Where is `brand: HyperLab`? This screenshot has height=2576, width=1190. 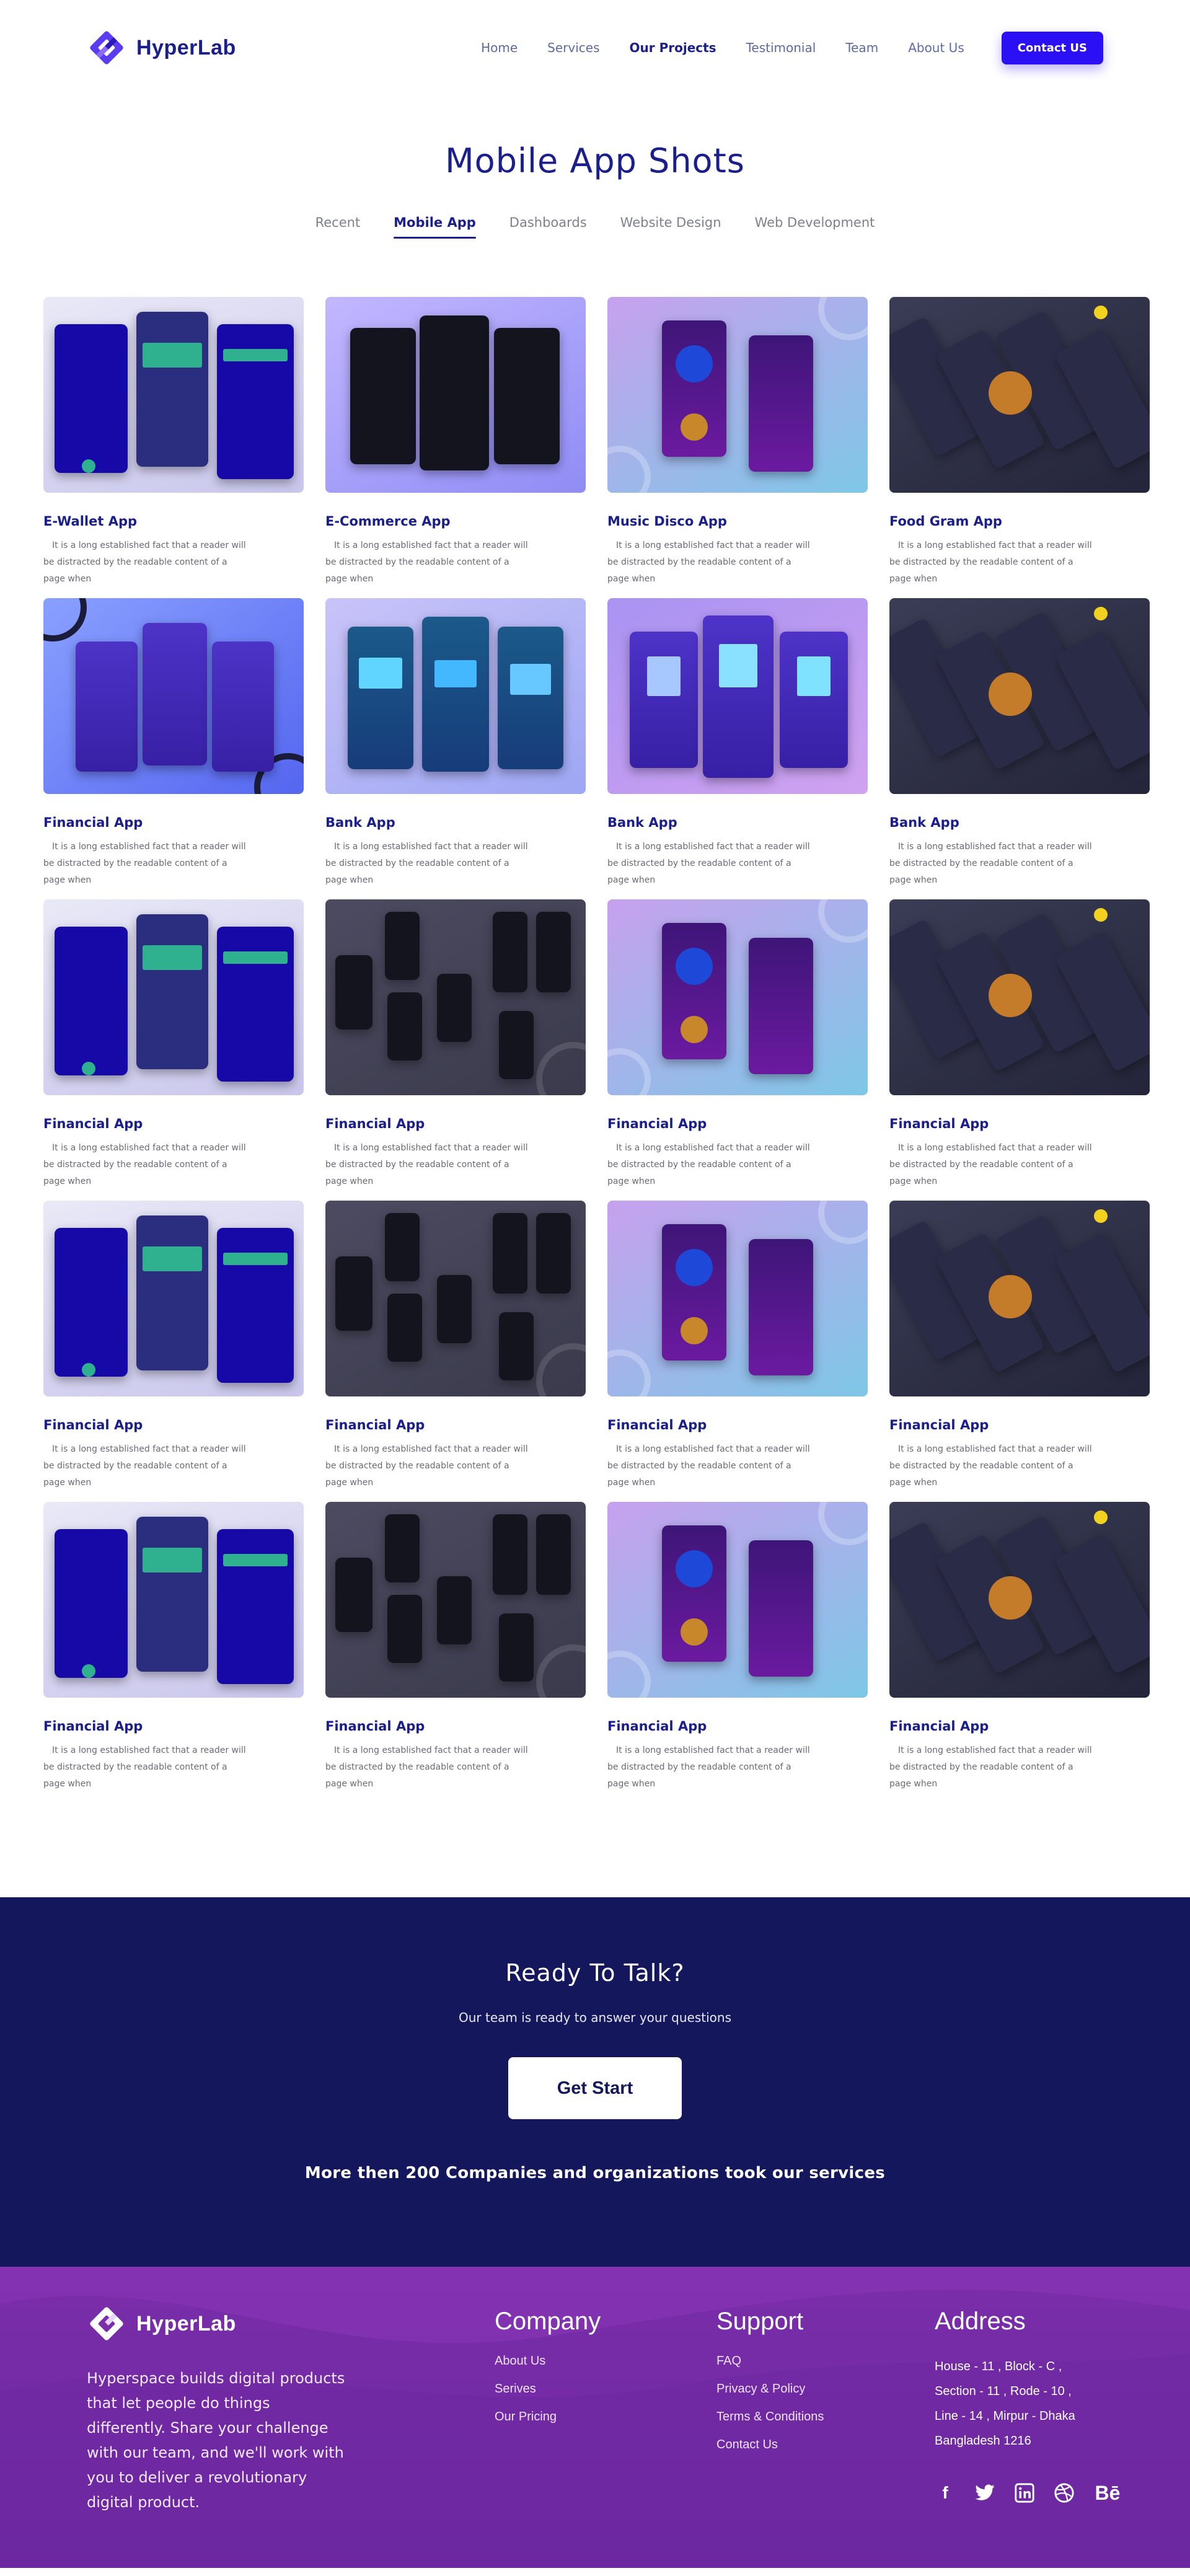
brand: HyperLab is located at coordinates (161, 48).